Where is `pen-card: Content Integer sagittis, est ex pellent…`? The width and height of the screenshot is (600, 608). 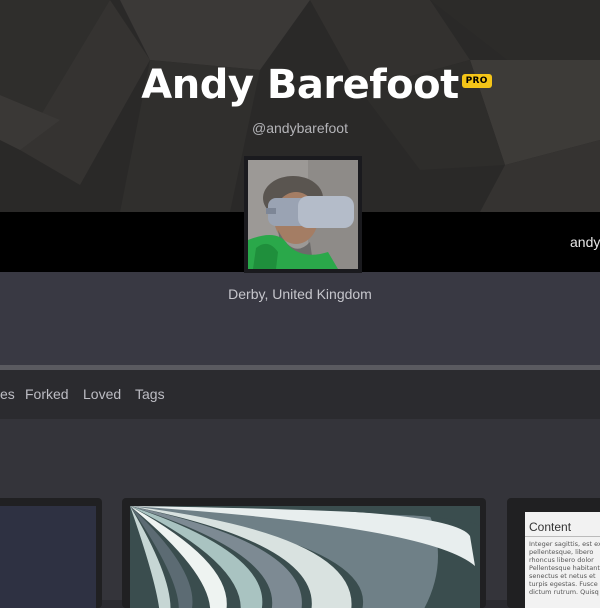
pen-card: Content Integer sagittis, est ex pellent… is located at coordinates (553, 553).